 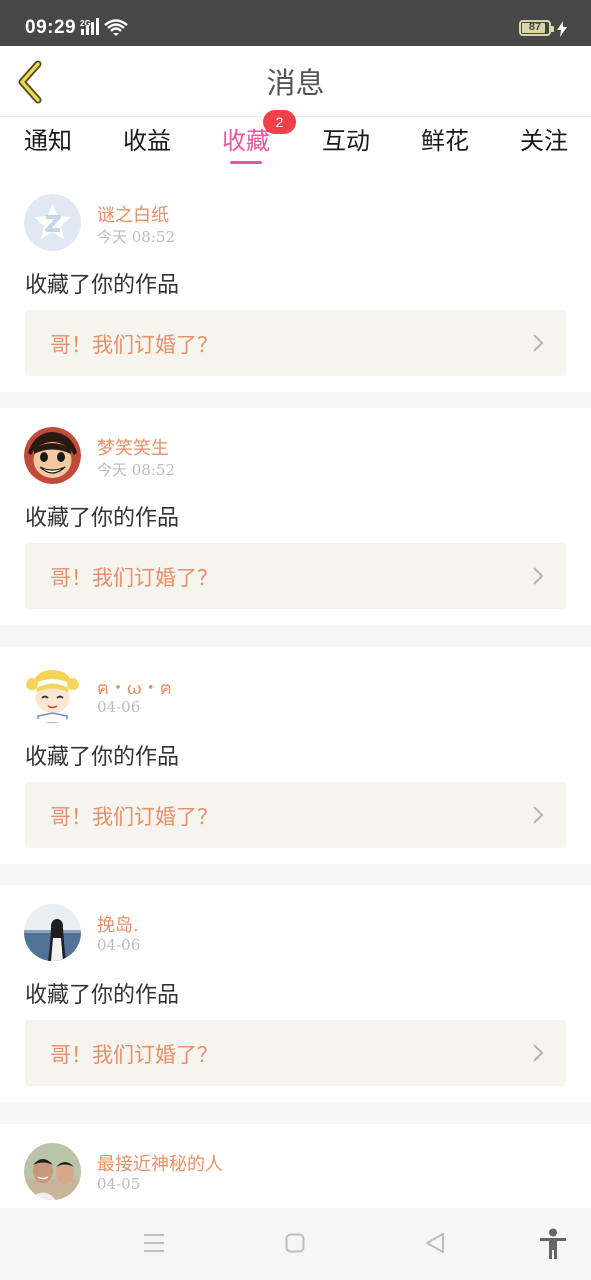 What do you see at coordinates (246, 162) in the screenshot?
I see `active-tab-indicator` at bounding box center [246, 162].